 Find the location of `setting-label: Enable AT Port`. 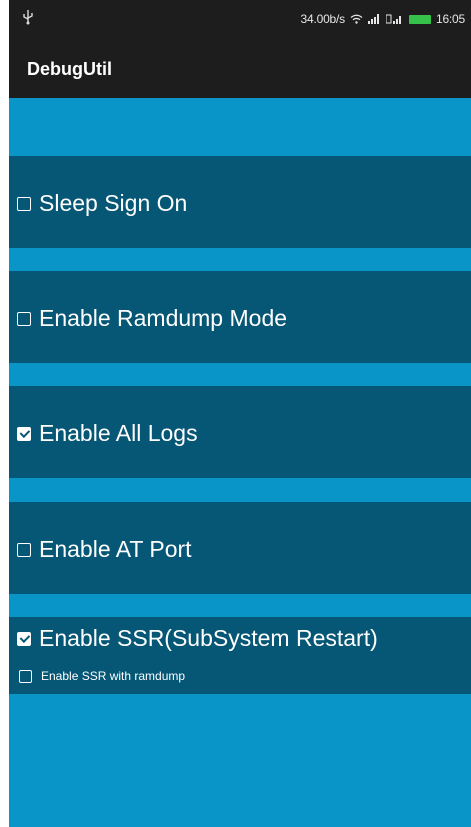

setting-label: Enable AT Port is located at coordinates (115, 549).